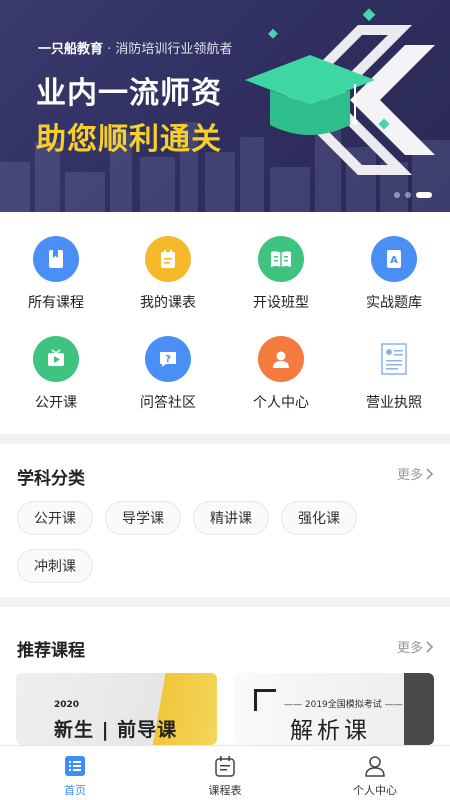 This screenshot has width=450, height=800. What do you see at coordinates (168, 303) in the screenshot?
I see `grid-item-label: 我的课表` at bounding box center [168, 303].